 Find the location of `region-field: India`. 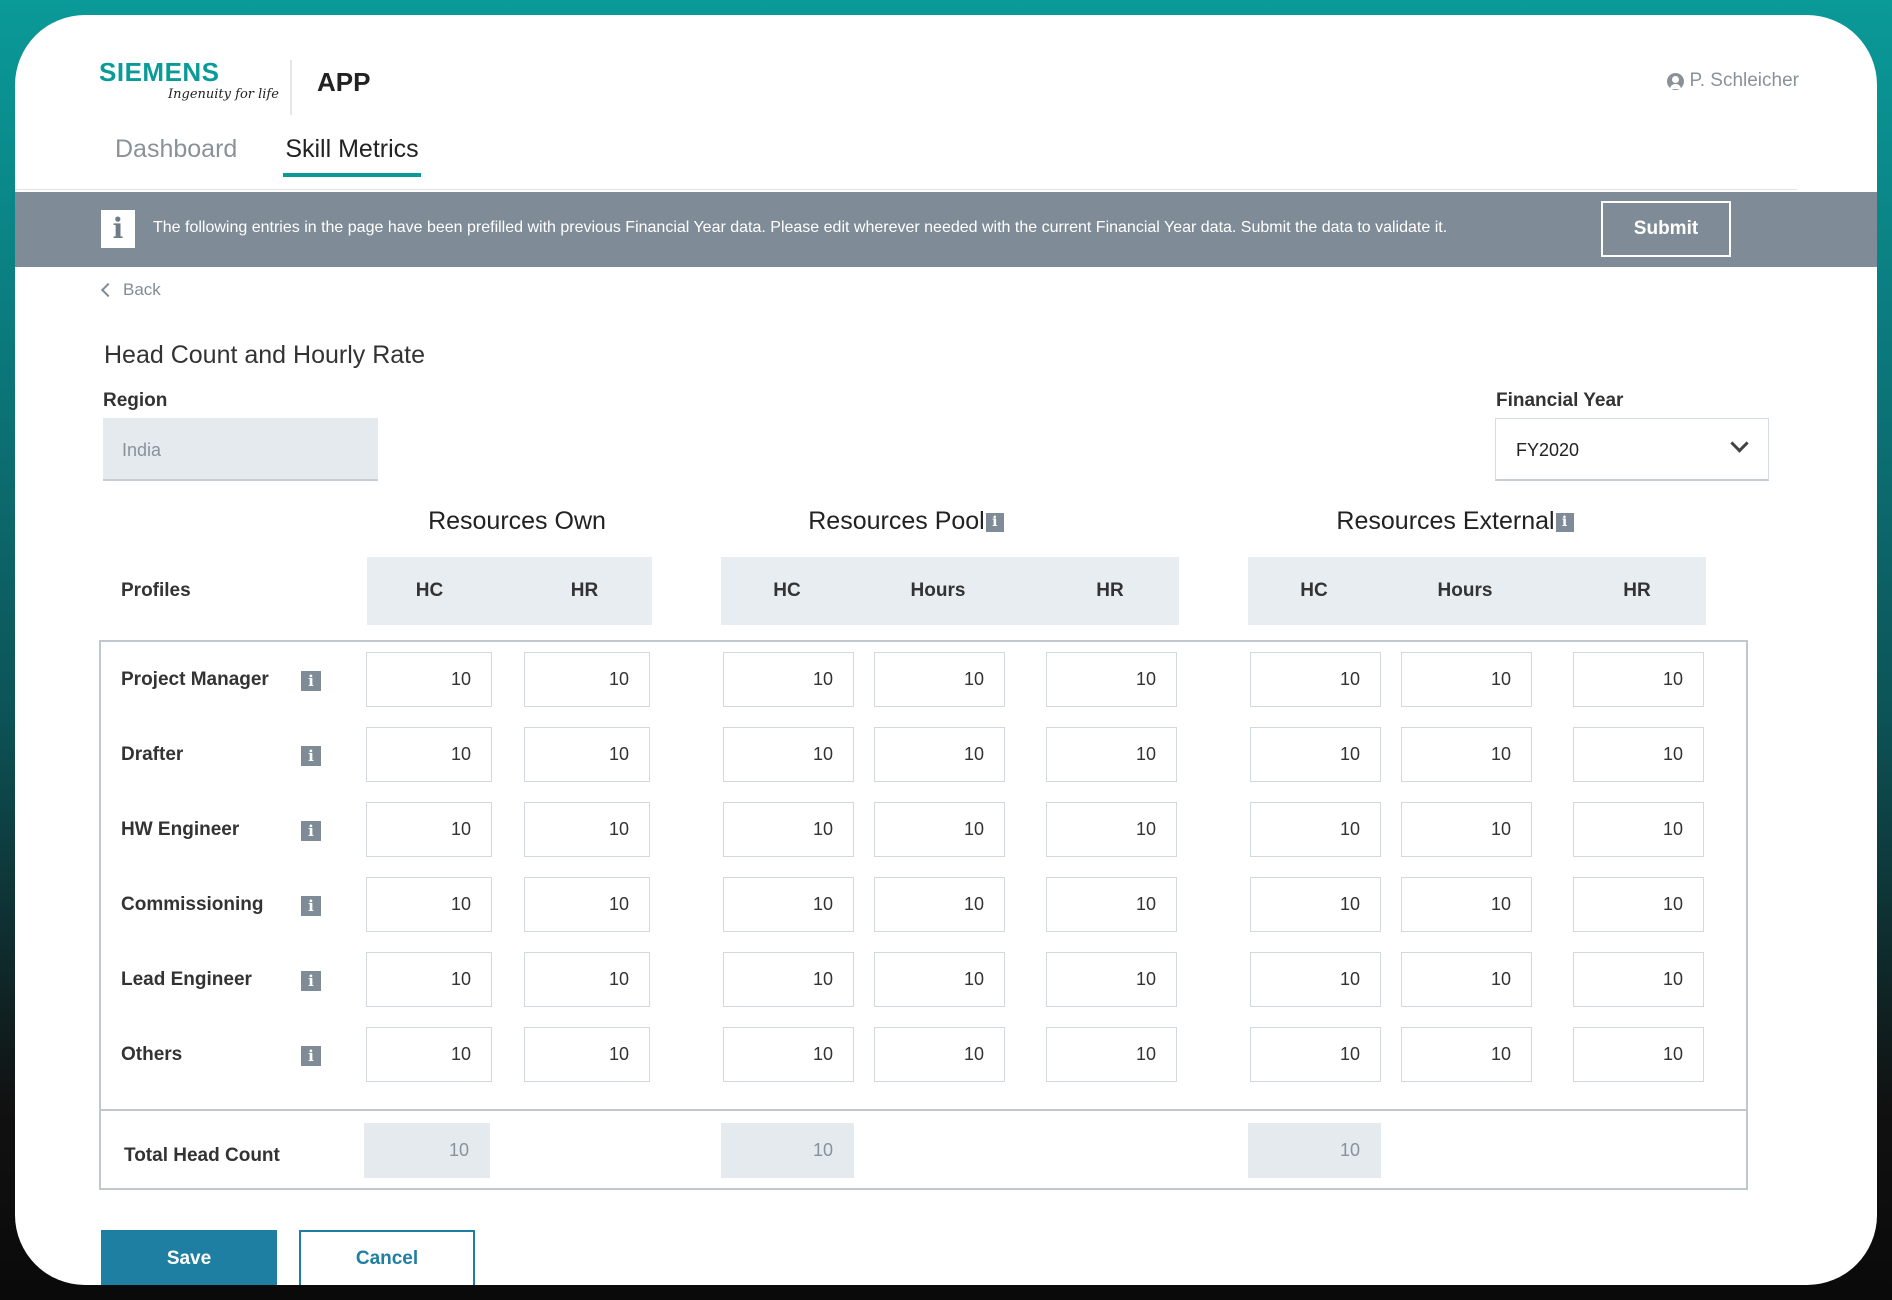

region-field: India is located at coordinates (240, 449).